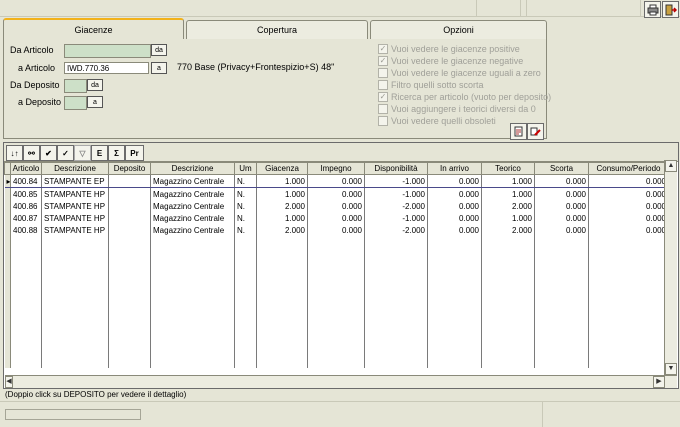 This screenshot has height=427, width=680. Describe the element at coordinates (26, 168) in the screenshot. I see `col-articolo: Articolo` at that location.